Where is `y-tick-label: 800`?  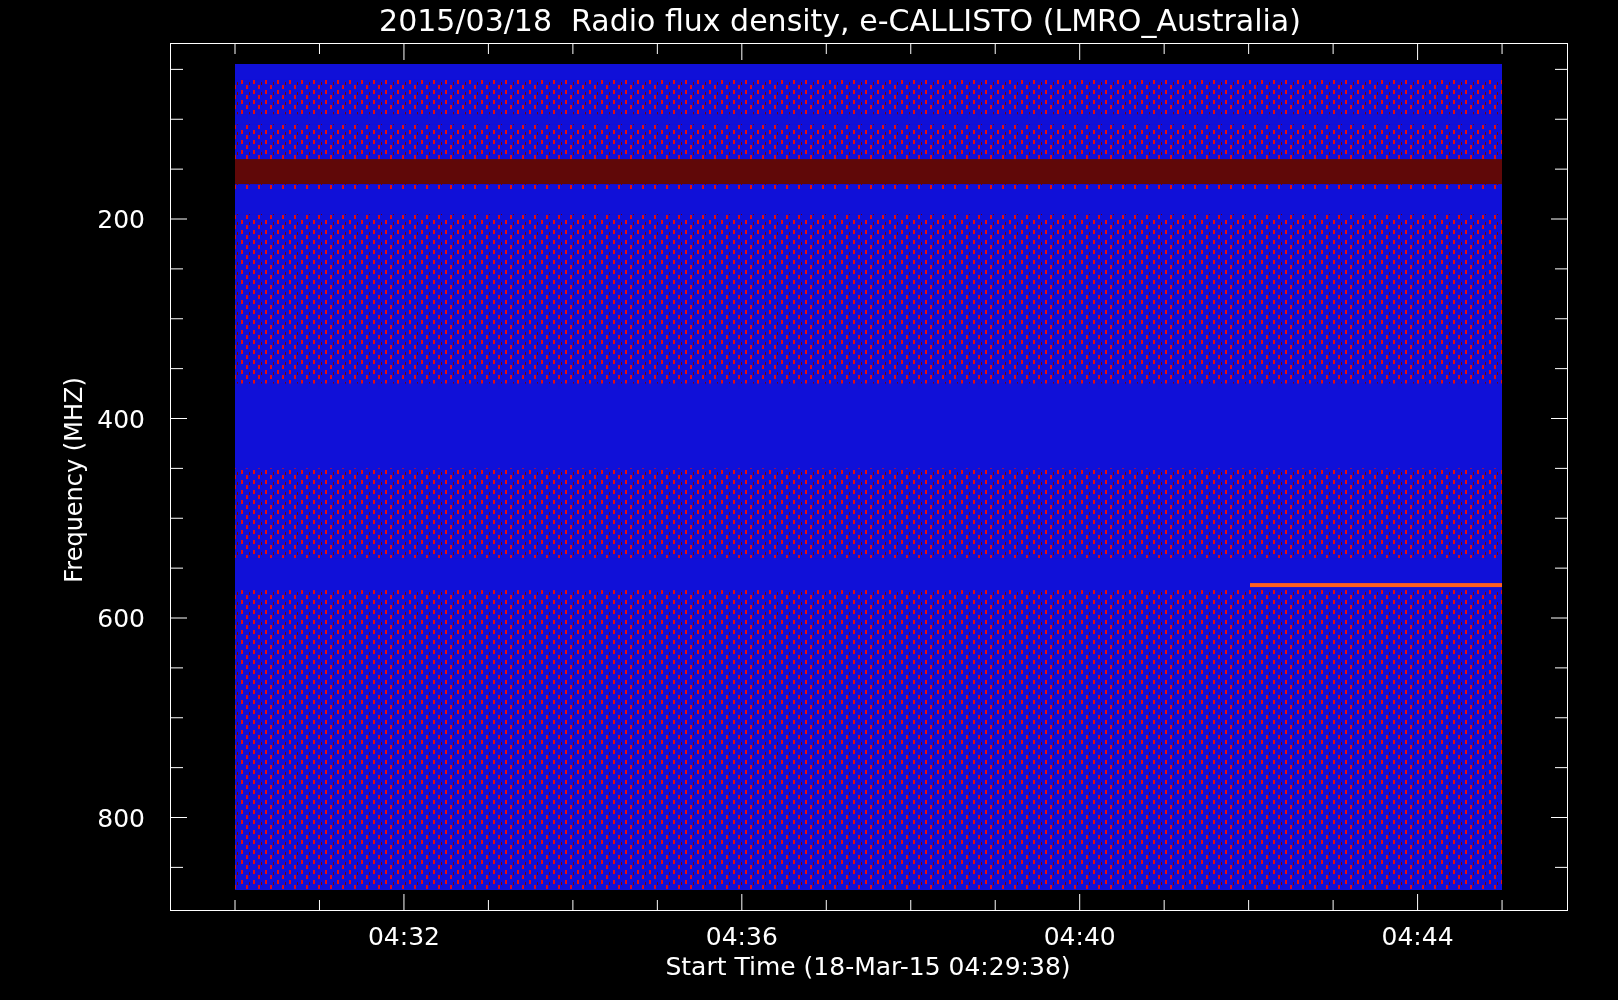
y-tick-label: 800 is located at coordinates (121, 818).